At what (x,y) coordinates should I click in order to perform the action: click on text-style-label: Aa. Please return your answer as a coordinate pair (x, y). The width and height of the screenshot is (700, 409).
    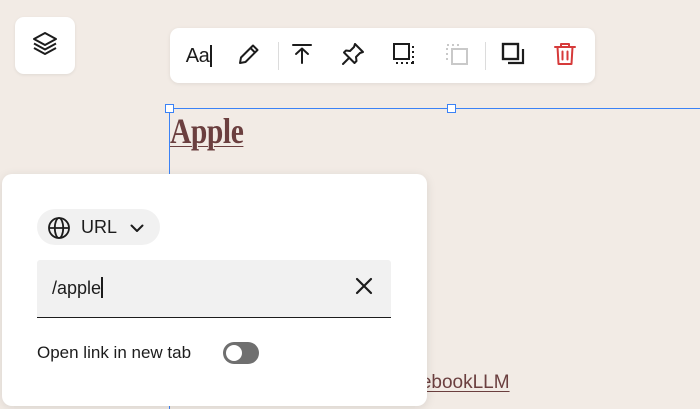
    Looking at the image, I should click on (197, 55).